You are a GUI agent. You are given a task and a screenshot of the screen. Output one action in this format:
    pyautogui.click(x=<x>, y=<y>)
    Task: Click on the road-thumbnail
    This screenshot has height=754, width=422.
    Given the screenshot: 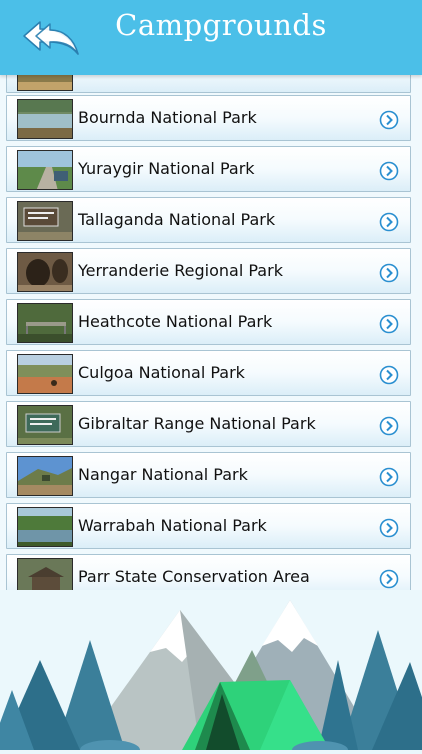 What is the action you would take?
    pyautogui.click(x=45, y=170)
    